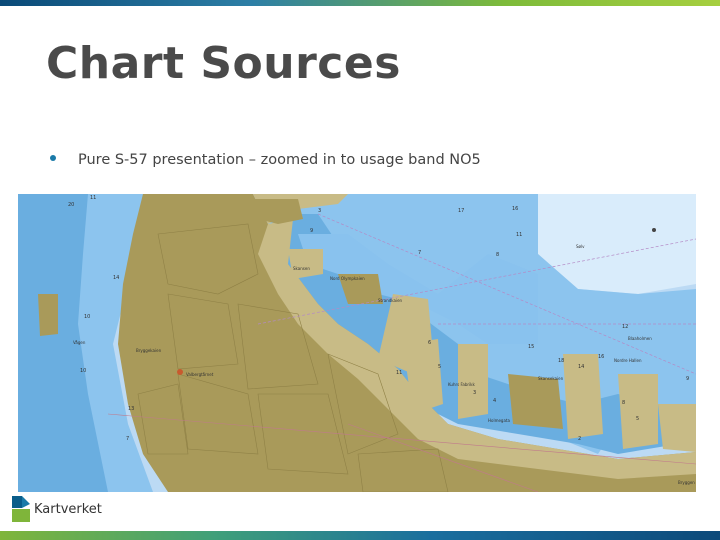 This screenshot has width=720, height=540. I want to click on kartverket-logo: Kartverket, so click(57, 509).